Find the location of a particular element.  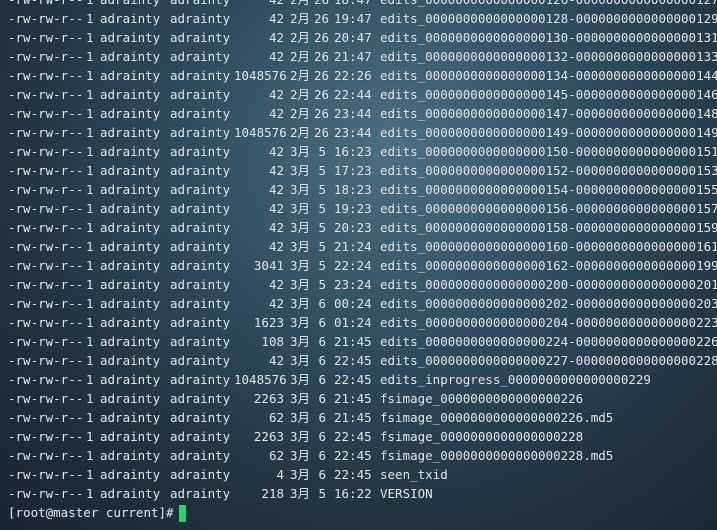

file-size: 62 is located at coordinates (276, 417).